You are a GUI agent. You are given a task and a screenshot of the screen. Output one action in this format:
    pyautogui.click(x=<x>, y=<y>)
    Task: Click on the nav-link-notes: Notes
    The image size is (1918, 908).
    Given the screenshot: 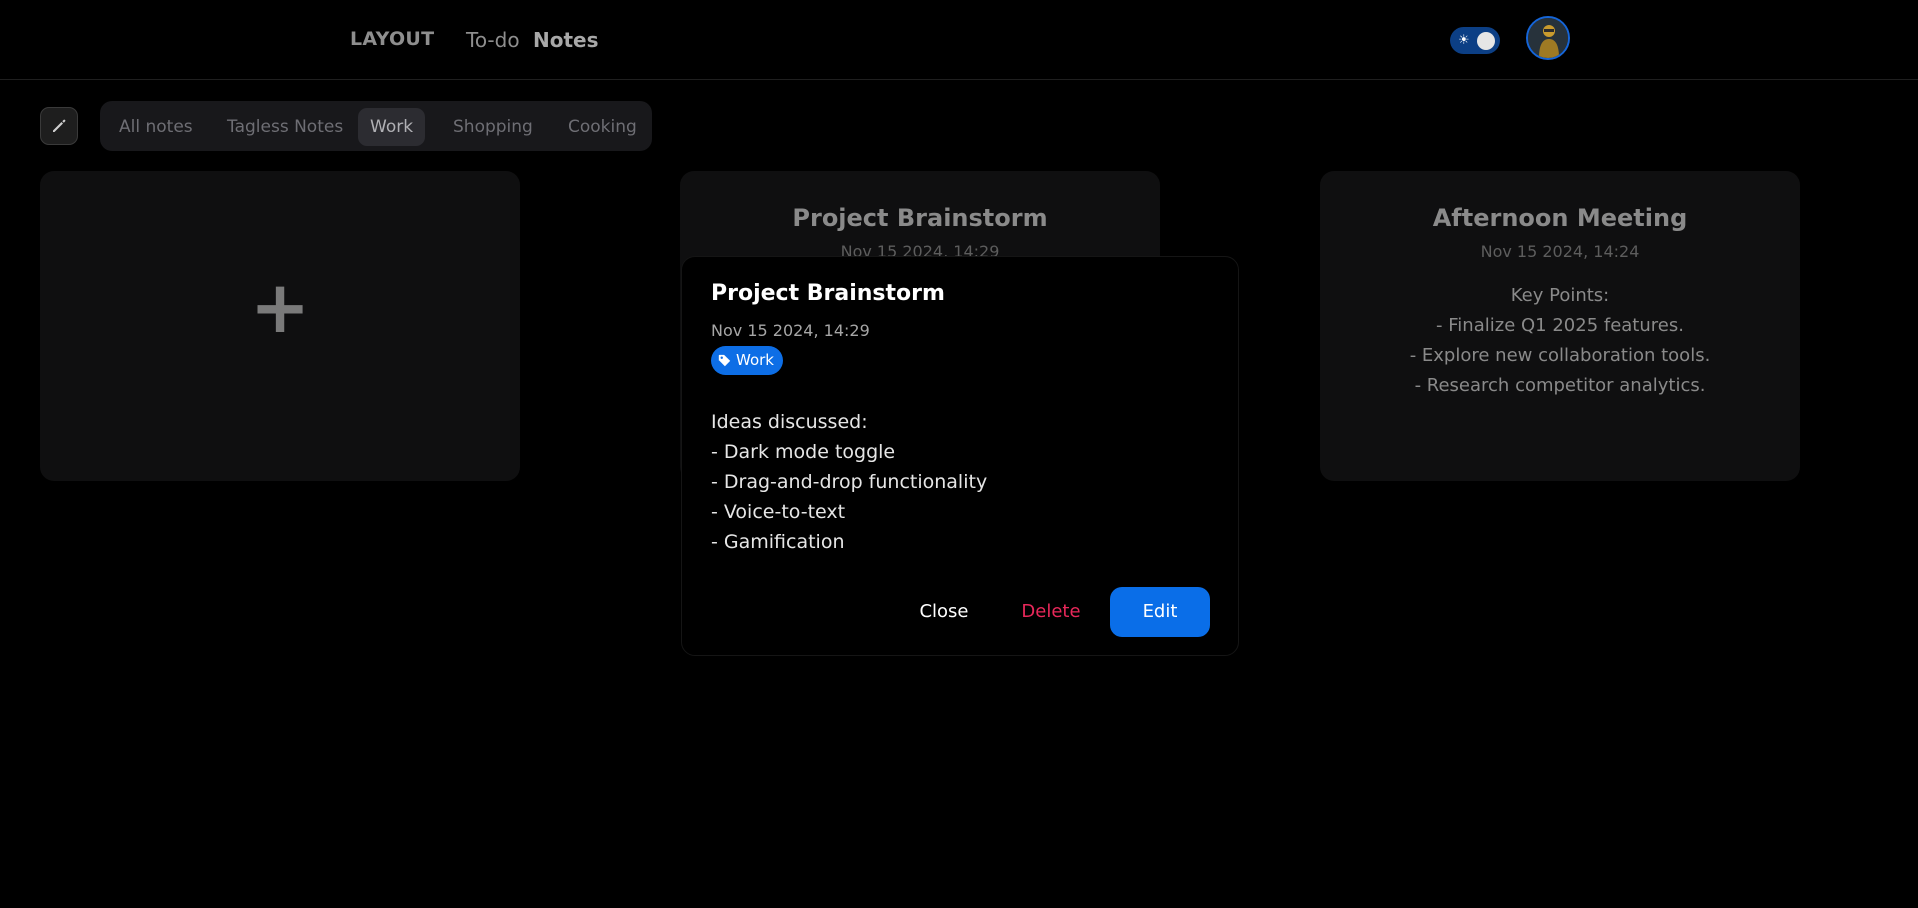 What is the action you would take?
    pyautogui.click(x=566, y=40)
    